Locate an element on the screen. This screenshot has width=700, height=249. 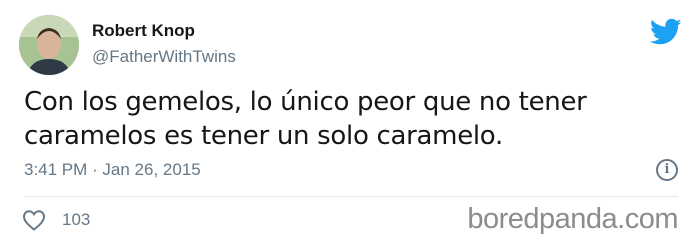
divider is located at coordinates (351, 196).